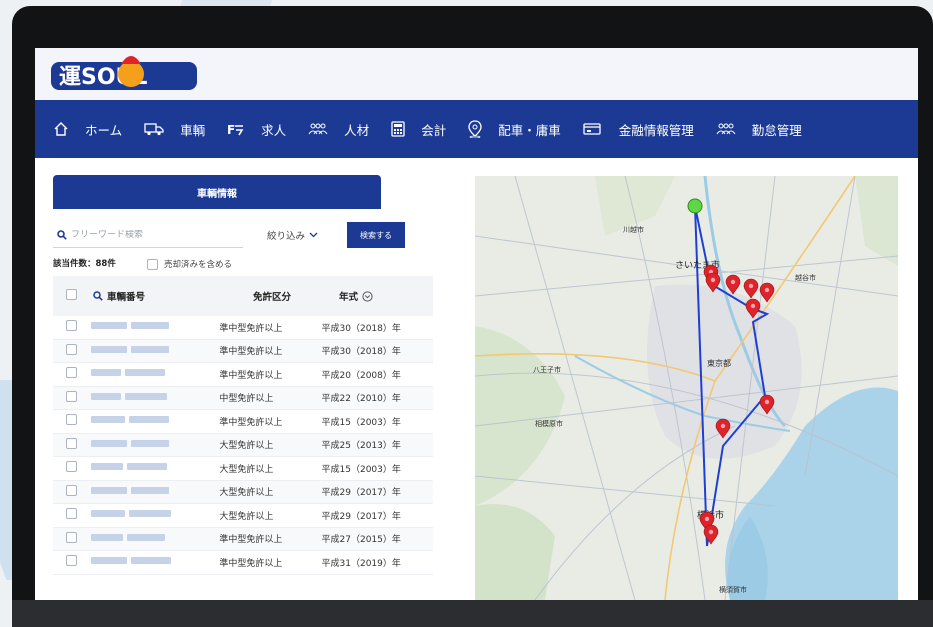 The width and height of the screenshot is (933, 627). What do you see at coordinates (71, 294) in the screenshot?
I see `select-all-checkbox` at bounding box center [71, 294].